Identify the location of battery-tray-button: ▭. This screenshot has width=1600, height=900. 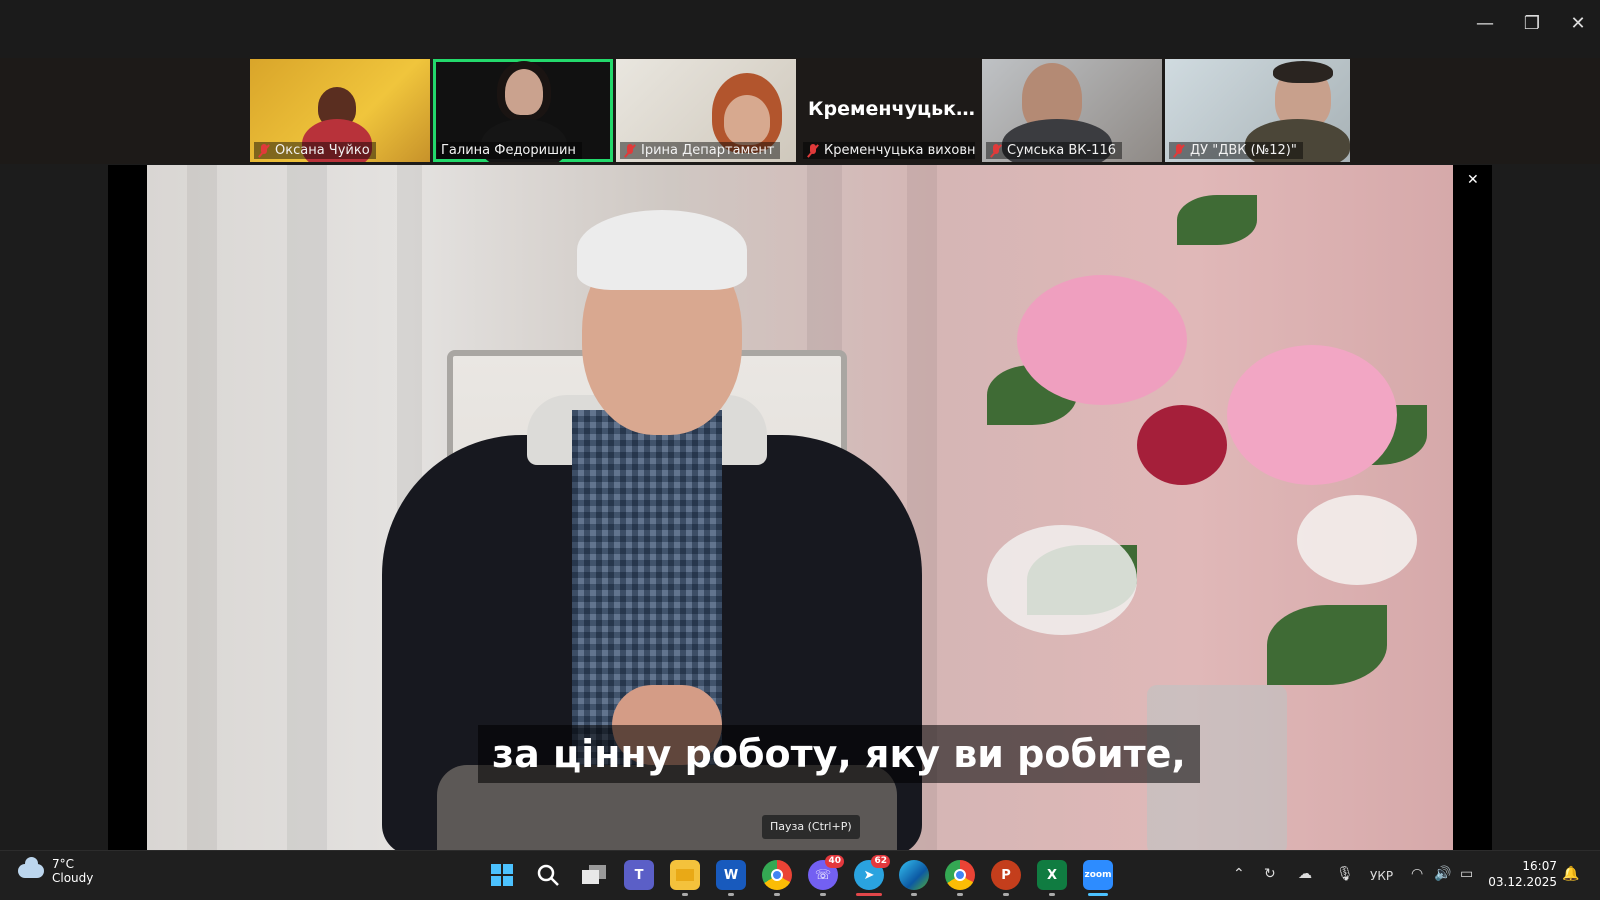
(1466, 874).